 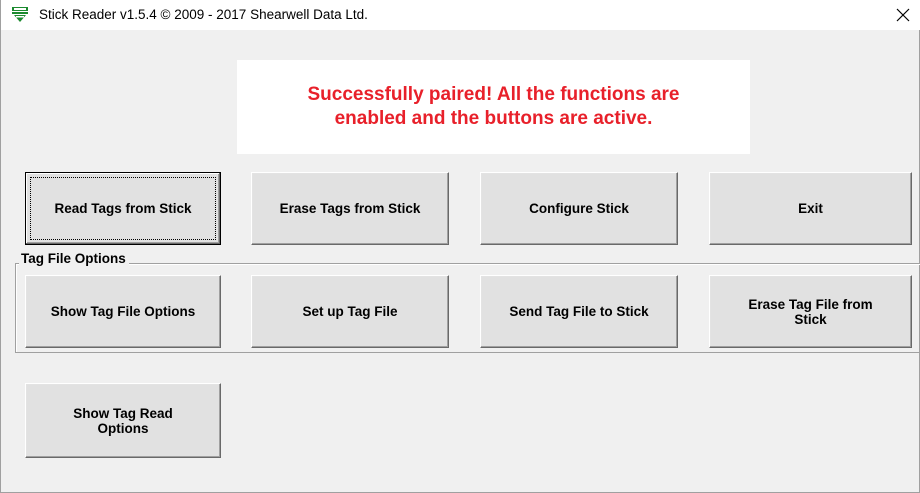 I want to click on read-tags-button: Read Tags from Stick, so click(x=123, y=208).